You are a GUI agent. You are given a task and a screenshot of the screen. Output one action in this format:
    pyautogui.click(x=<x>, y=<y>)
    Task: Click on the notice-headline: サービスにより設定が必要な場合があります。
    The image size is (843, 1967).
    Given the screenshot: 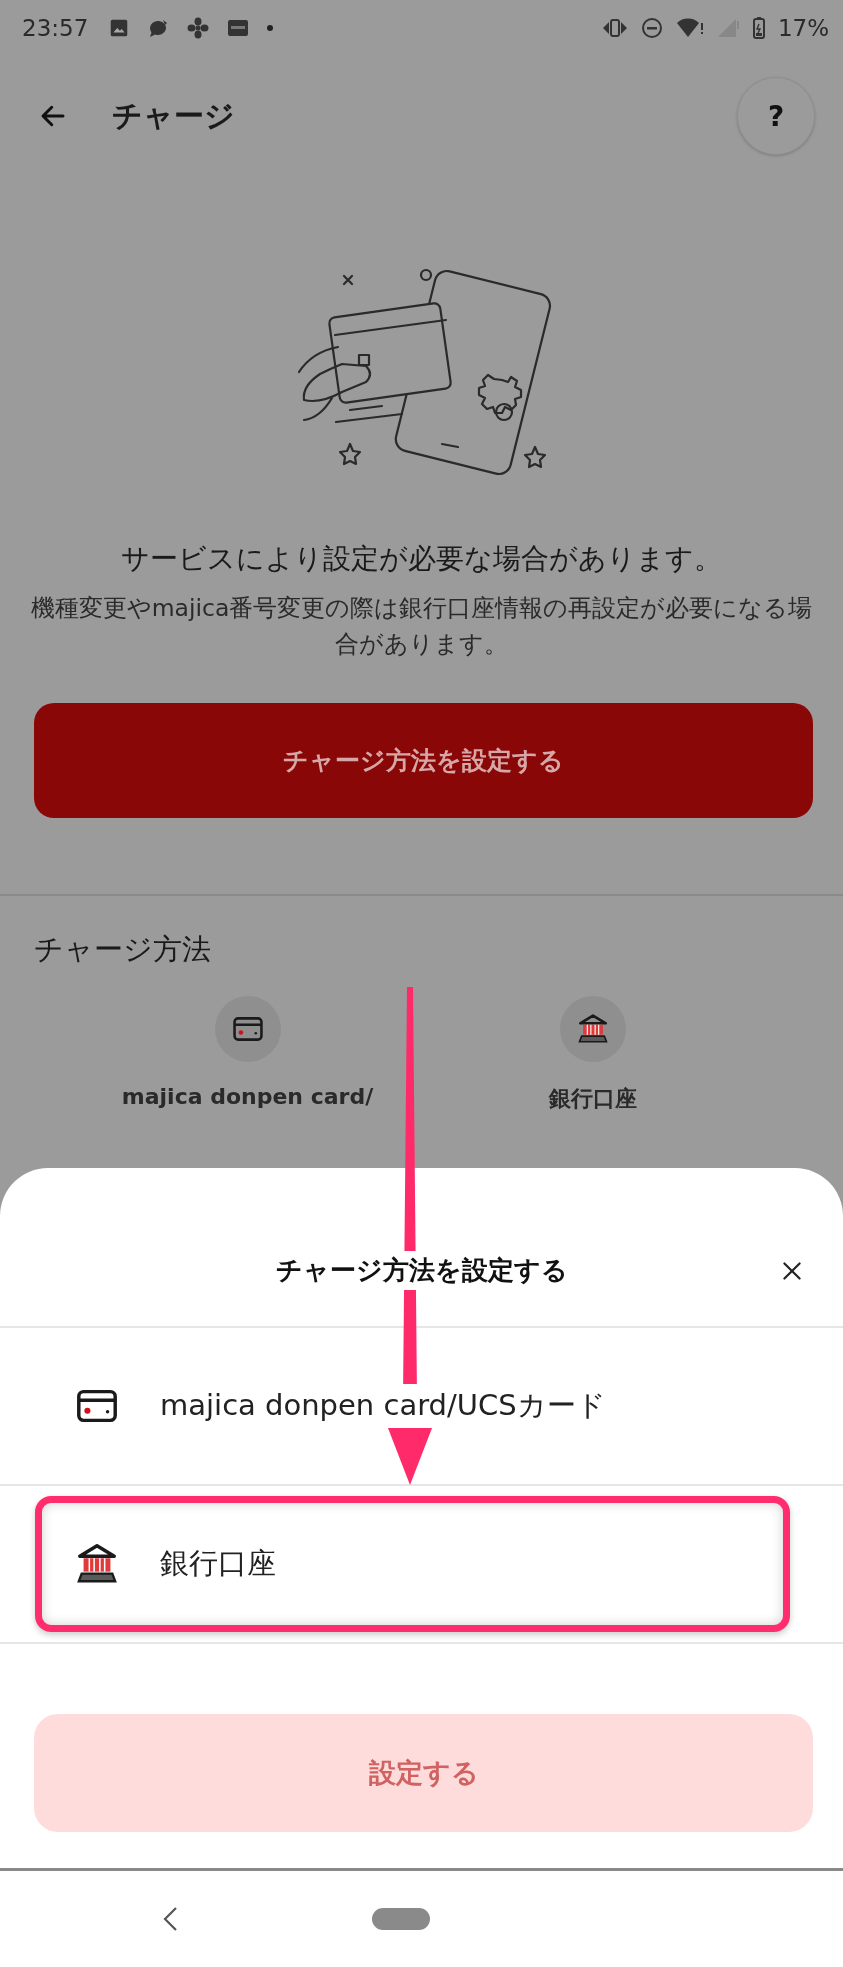 What is the action you would take?
    pyautogui.click(x=421, y=559)
    